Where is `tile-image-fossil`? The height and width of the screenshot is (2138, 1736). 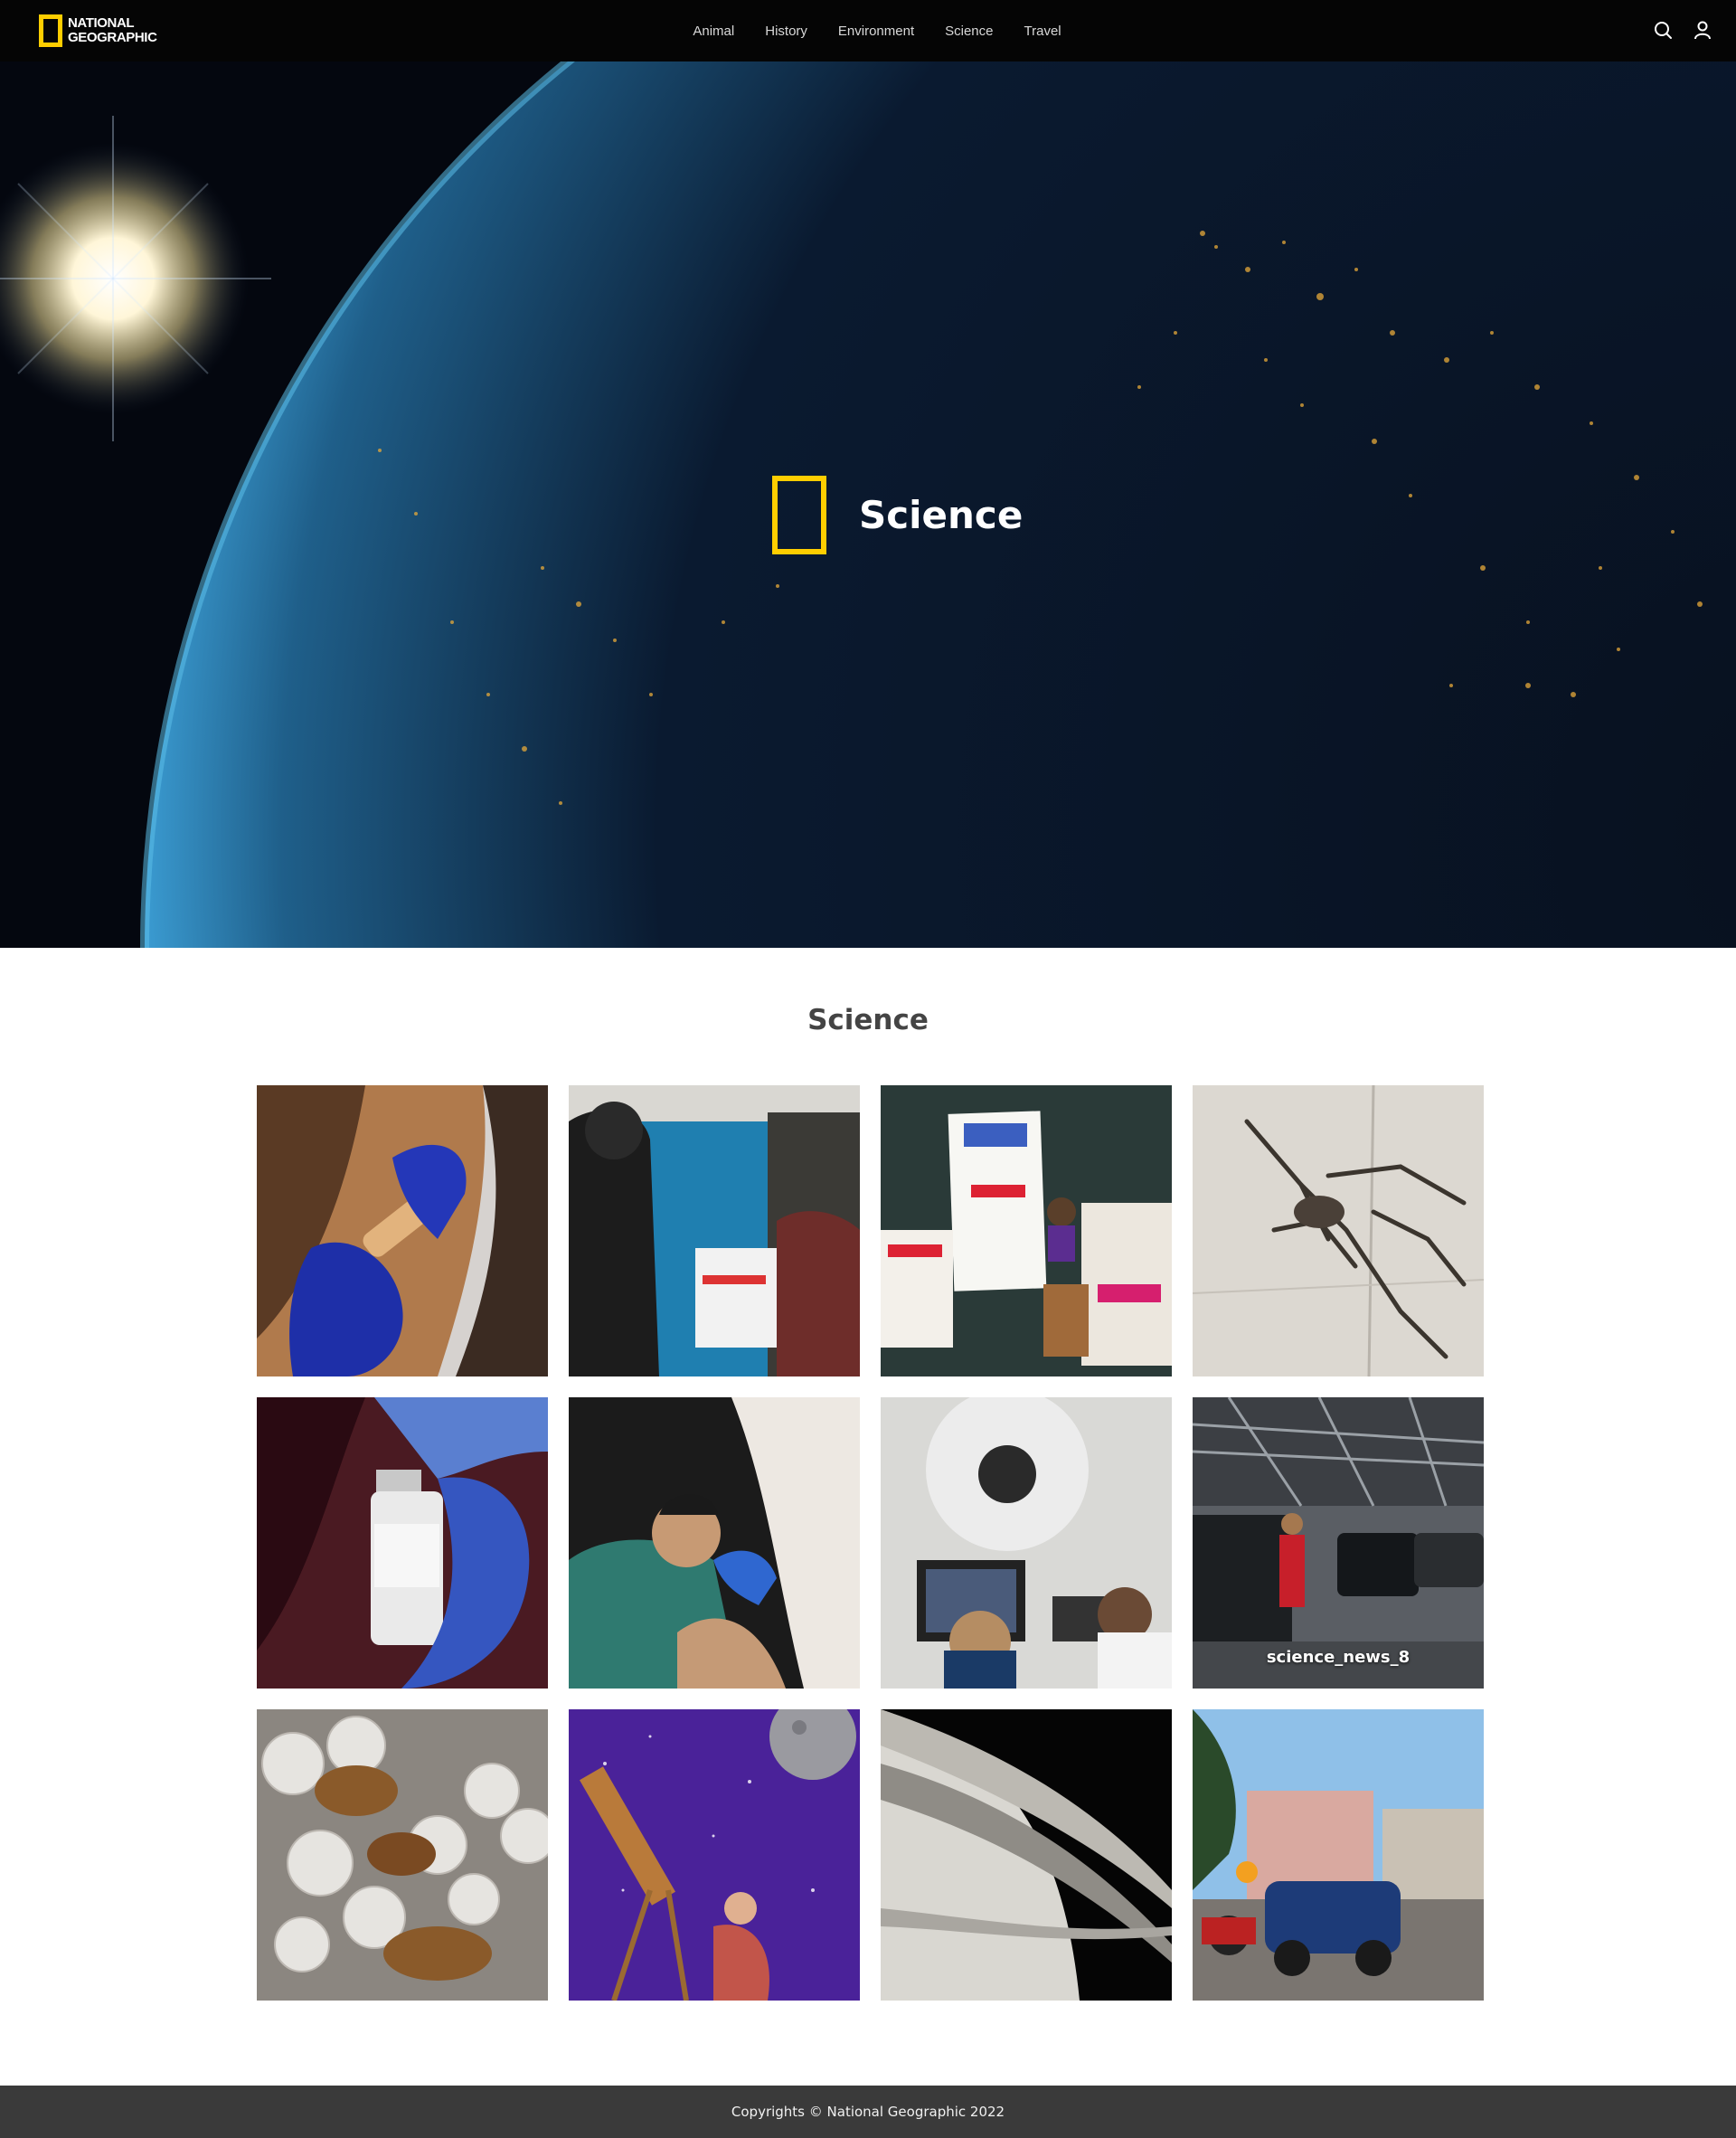
tile-image-fossil is located at coordinates (1339, 1231).